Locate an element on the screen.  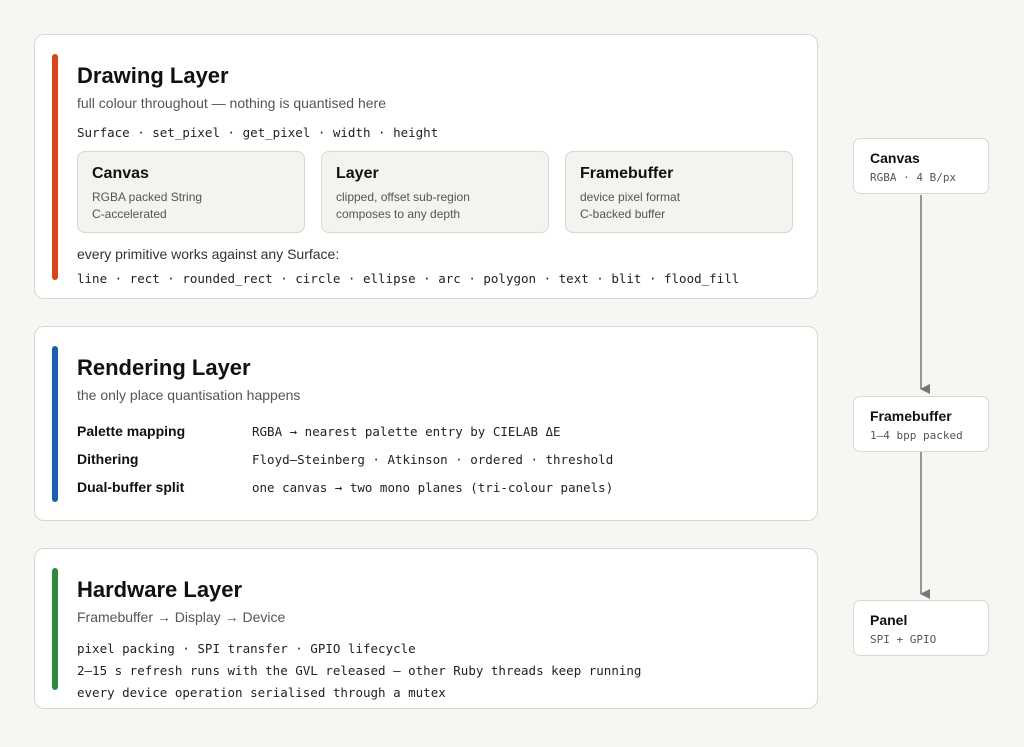
flow-node-canvas-title: Canvas is located at coordinates (895, 158).